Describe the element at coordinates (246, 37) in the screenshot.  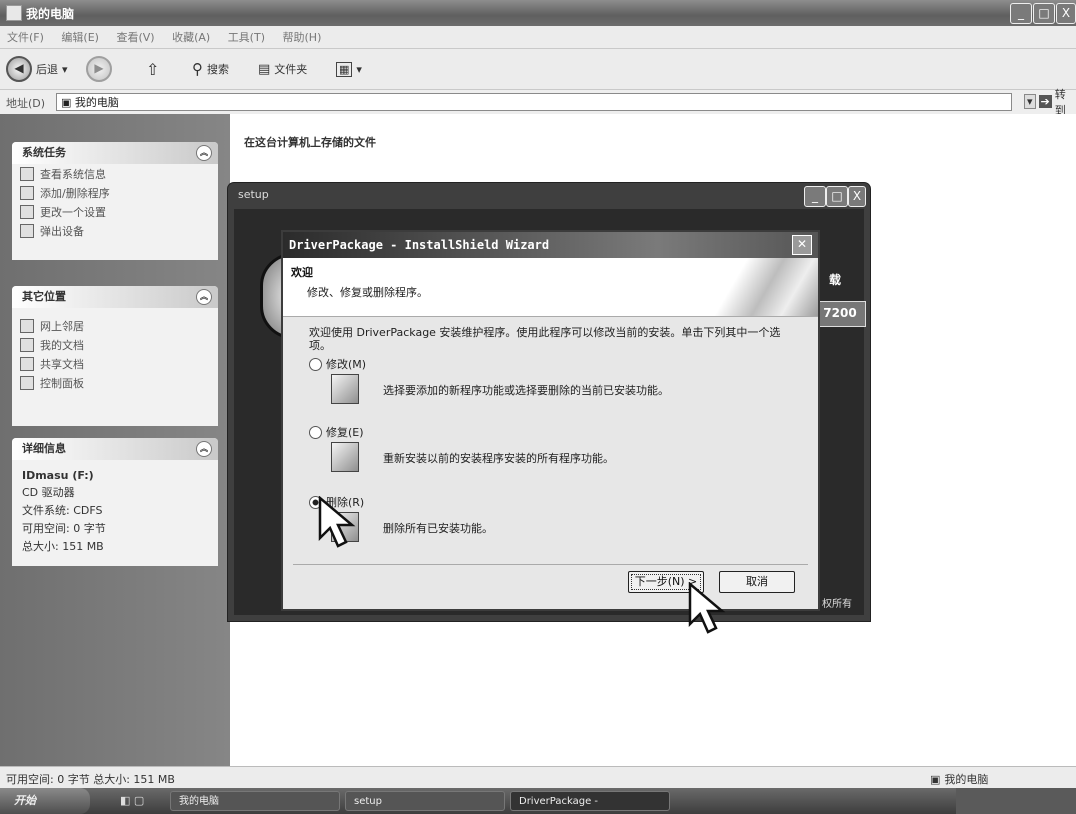
I see `menu-tools: 工具(T)` at that location.